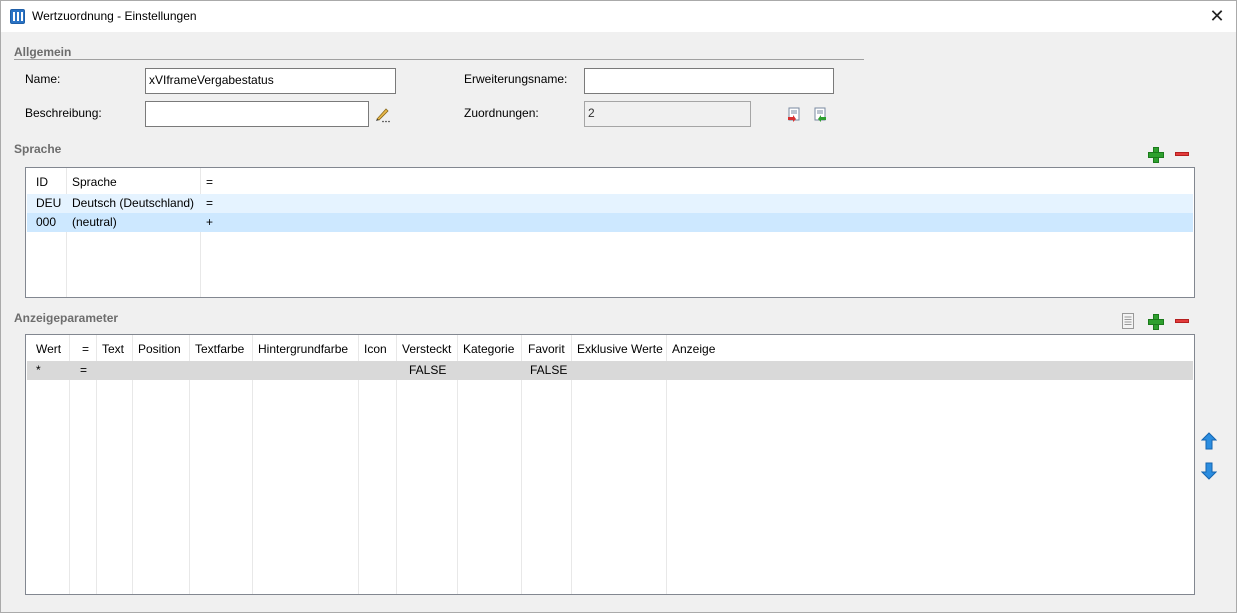 Image resolution: width=1237 pixels, height=613 pixels. Describe the element at coordinates (439, 59) in the screenshot. I see `section-divider` at that location.